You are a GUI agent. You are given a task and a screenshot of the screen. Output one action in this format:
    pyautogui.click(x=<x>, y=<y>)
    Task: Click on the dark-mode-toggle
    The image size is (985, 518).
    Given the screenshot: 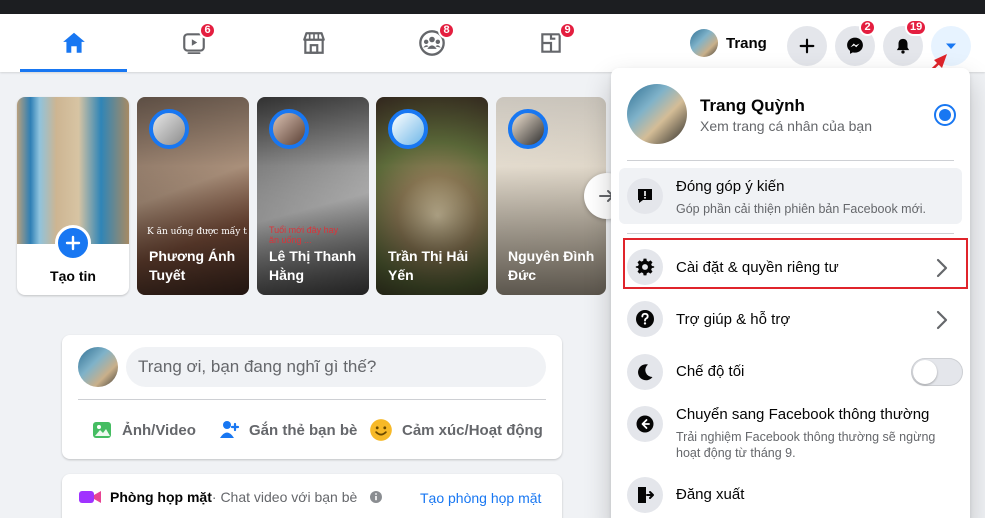 What is the action you would take?
    pyautogui.click(x=937, y=372)
    